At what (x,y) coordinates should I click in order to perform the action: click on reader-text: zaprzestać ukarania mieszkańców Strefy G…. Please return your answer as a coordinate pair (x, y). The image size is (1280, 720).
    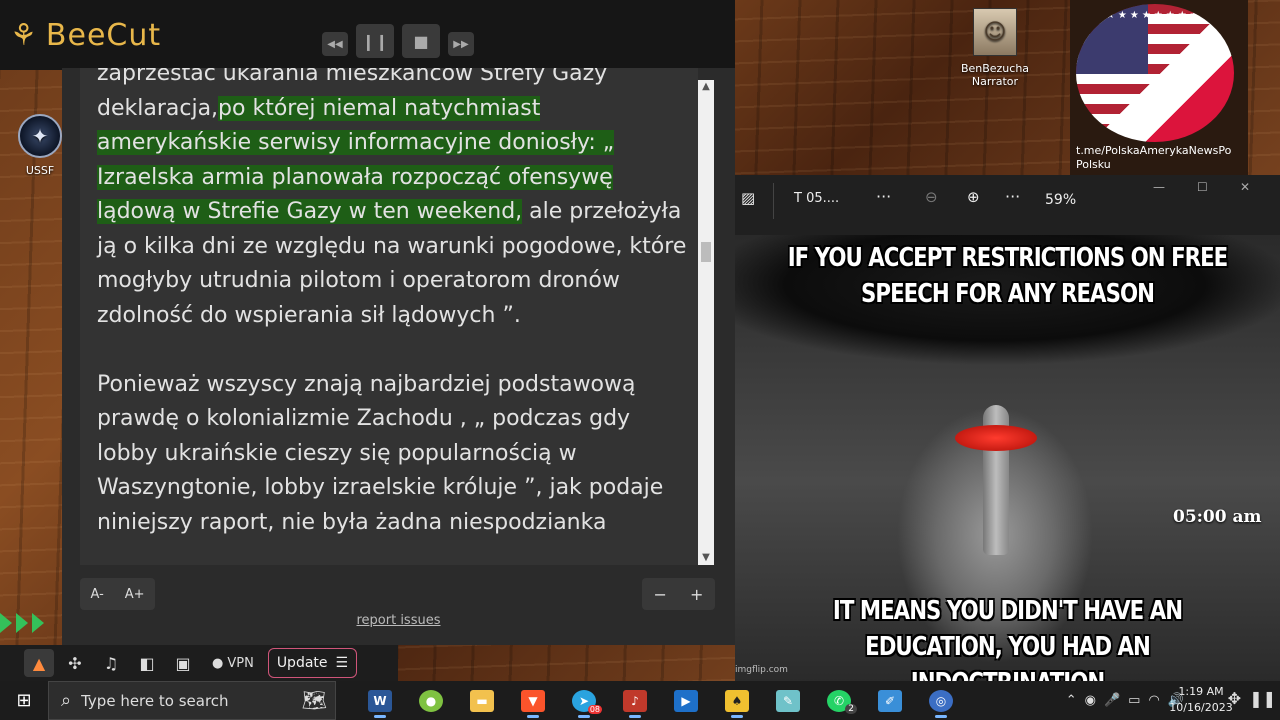
    Looking at the image, I should click on (352, 77).